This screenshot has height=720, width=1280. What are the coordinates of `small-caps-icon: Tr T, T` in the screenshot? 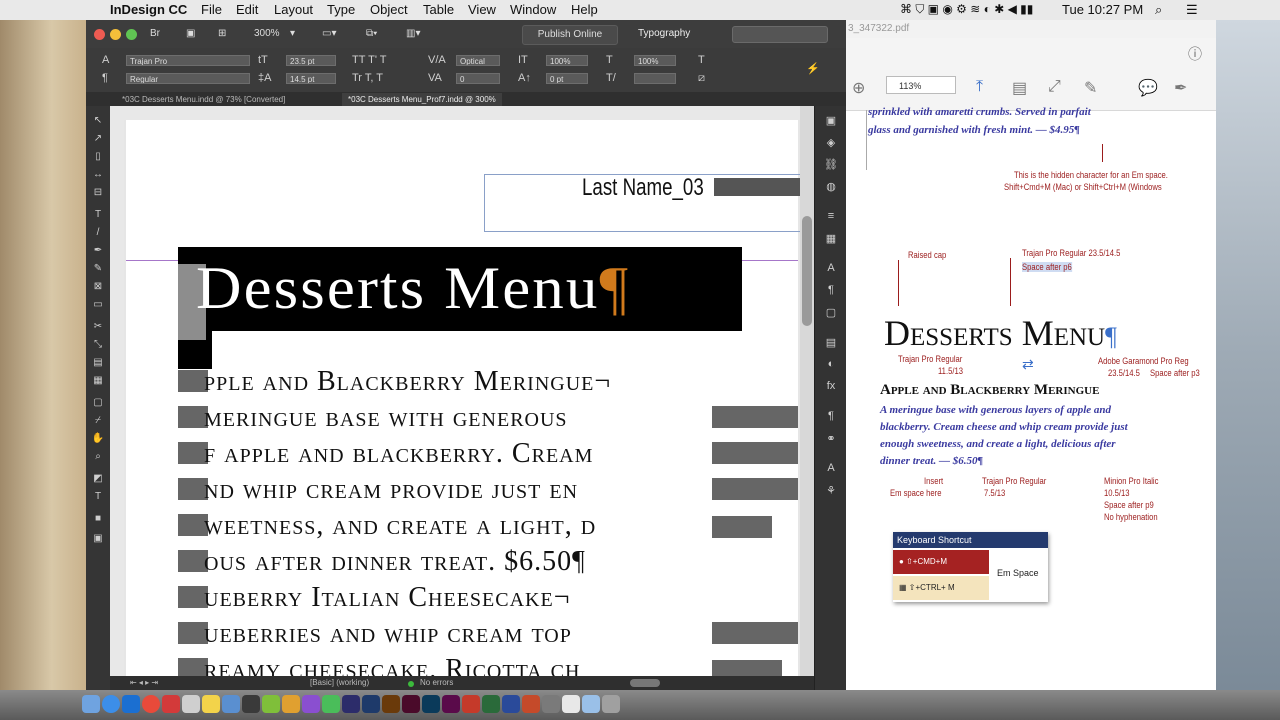 It's located at (367, 78).